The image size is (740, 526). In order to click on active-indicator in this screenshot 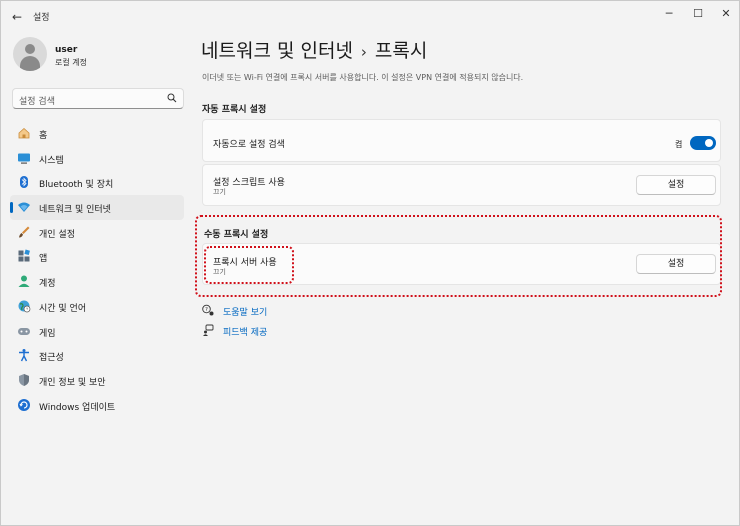, I will do `click(11, 208)`.